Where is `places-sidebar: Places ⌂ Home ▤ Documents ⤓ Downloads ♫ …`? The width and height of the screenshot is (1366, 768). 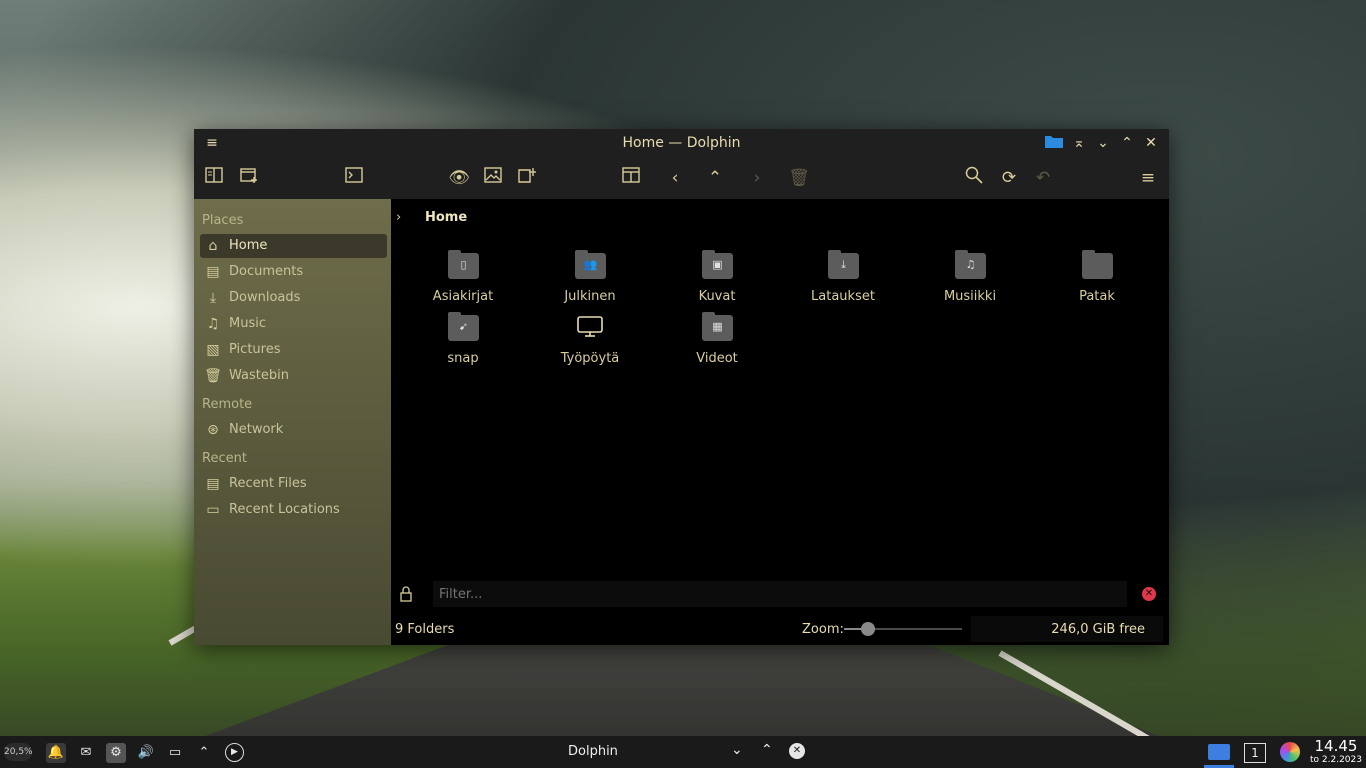 places-sidebar: Places ⌂ Home ▤ Documents ⤓ Downloads ♫ … is located at coordinates (292, 422).